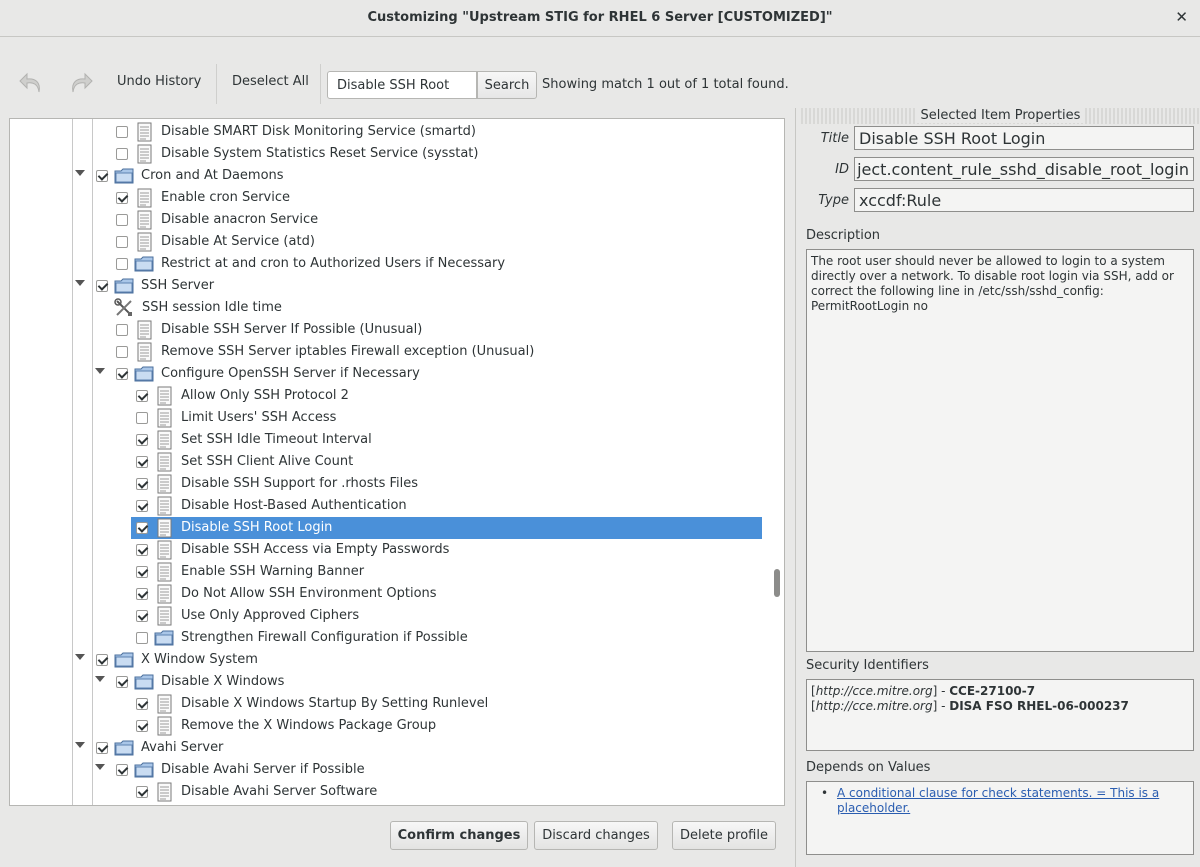  I want to click on tree-row-do-not-allow-ssh-environment-options: Do Not Allow SSH Environment Options, so click(397, 594).